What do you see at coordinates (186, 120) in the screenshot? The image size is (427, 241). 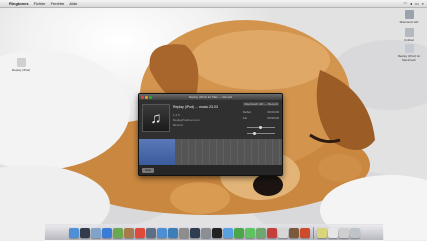 I see `song-meta: ReplayPodmac.com` at bounding box center [186, 120].